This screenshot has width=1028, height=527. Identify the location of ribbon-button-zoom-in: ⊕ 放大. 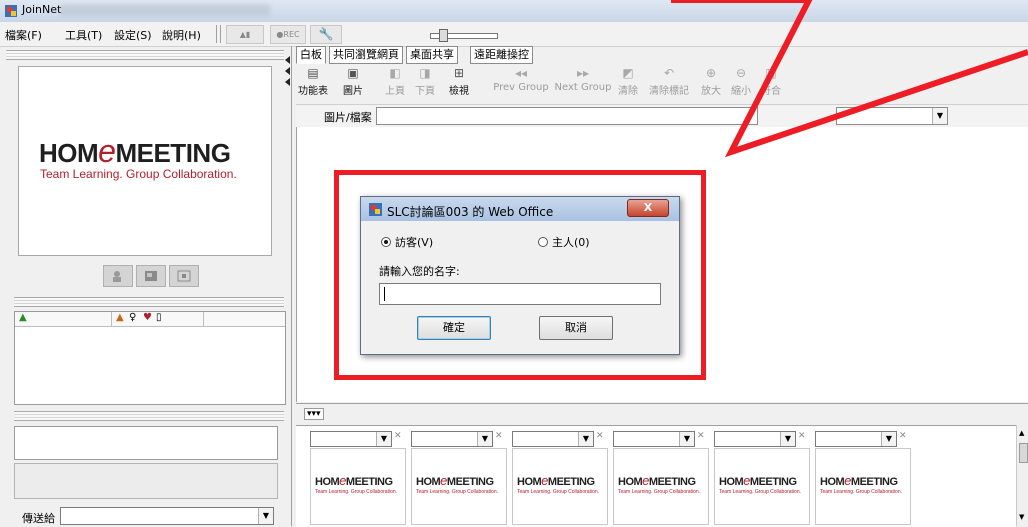
(711, 80).